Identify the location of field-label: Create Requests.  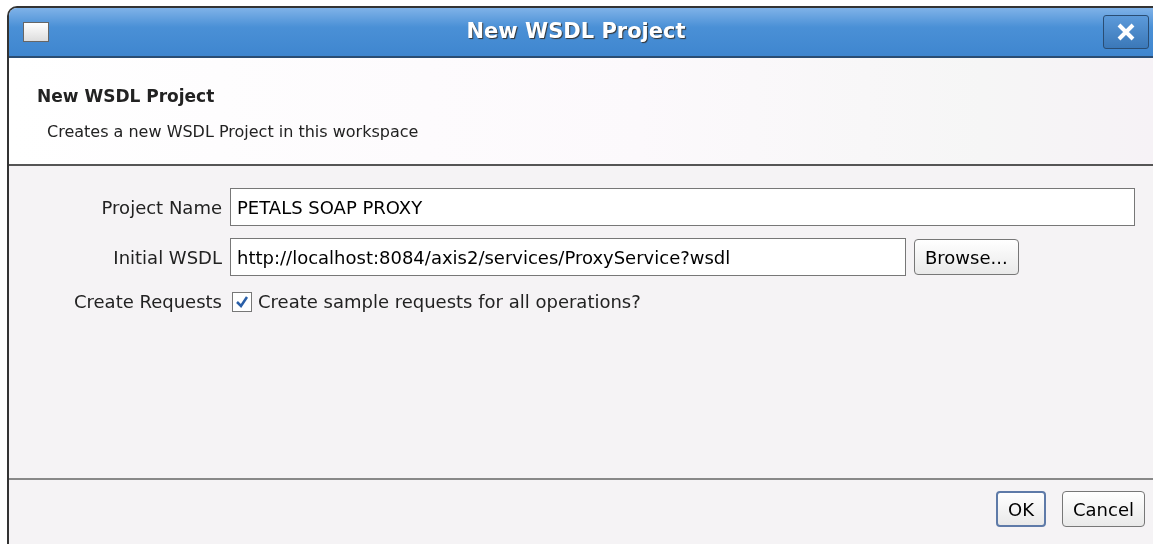
(147, 302).